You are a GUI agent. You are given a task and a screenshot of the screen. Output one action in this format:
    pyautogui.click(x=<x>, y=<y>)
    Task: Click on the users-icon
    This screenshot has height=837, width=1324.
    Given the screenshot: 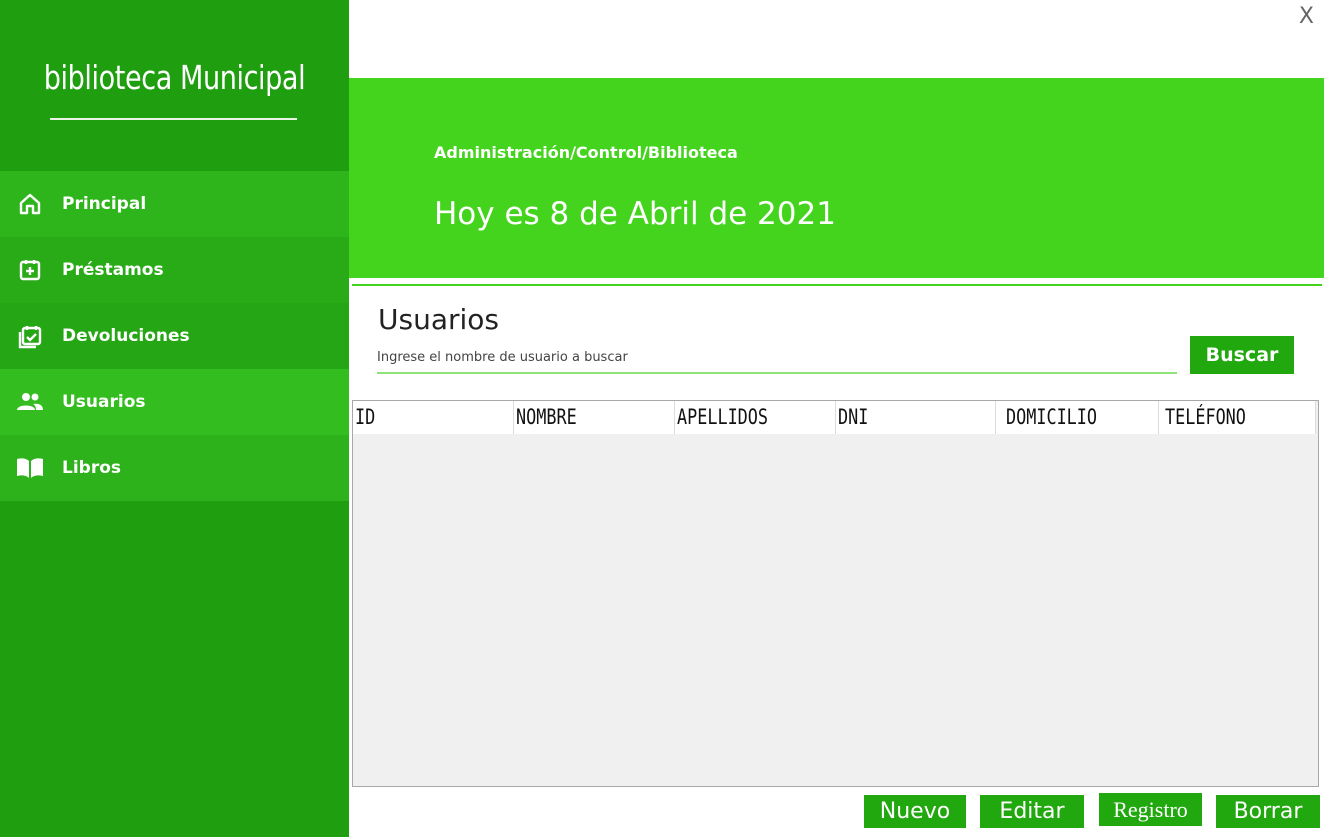 What is the action you would take?
    pyautogui.click(x=30, y=402)
    